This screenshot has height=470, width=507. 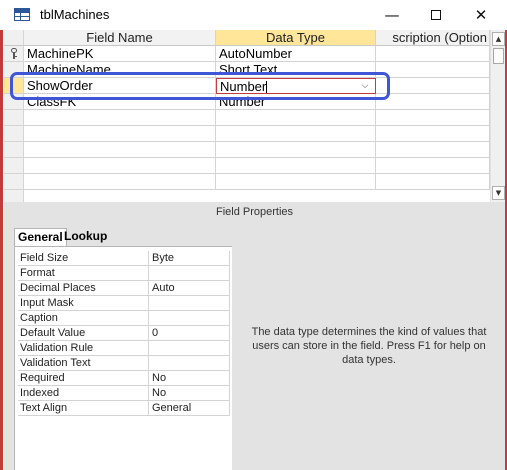 I want to click on maximize-button, so click(x=436, y=15).